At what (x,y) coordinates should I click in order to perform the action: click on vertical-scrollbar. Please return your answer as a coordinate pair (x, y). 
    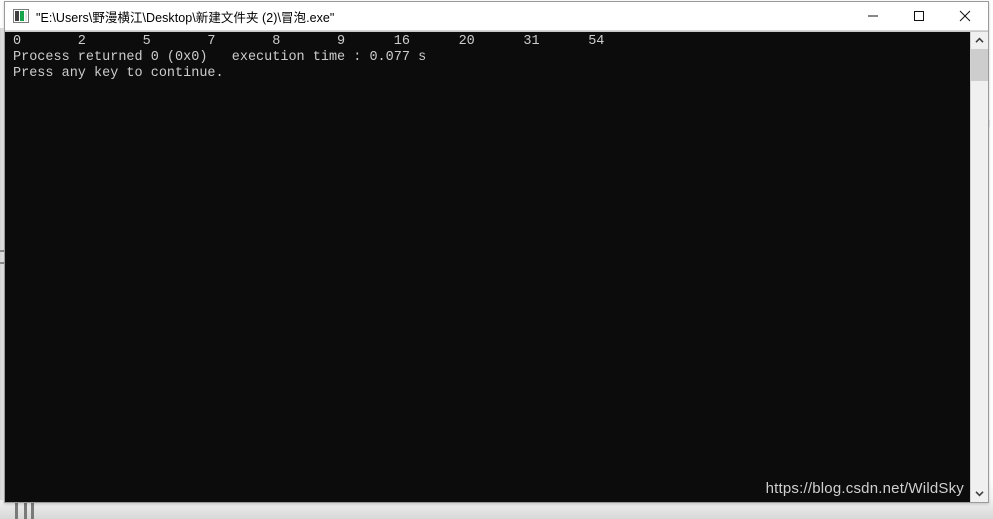
    Looking at the image, I should click on (979, 267).